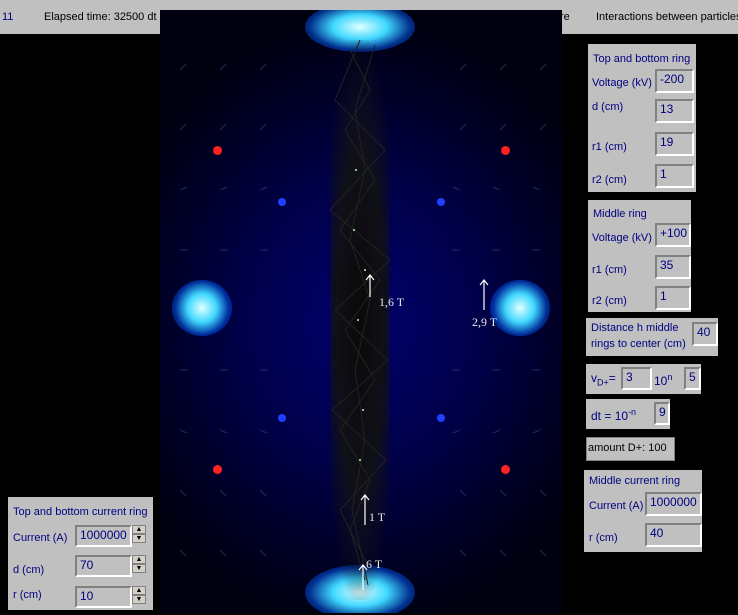 The width and height of the screenshot is (738, 615). I want to click on d-spinner: ▲ ▼, so click(139, 564).